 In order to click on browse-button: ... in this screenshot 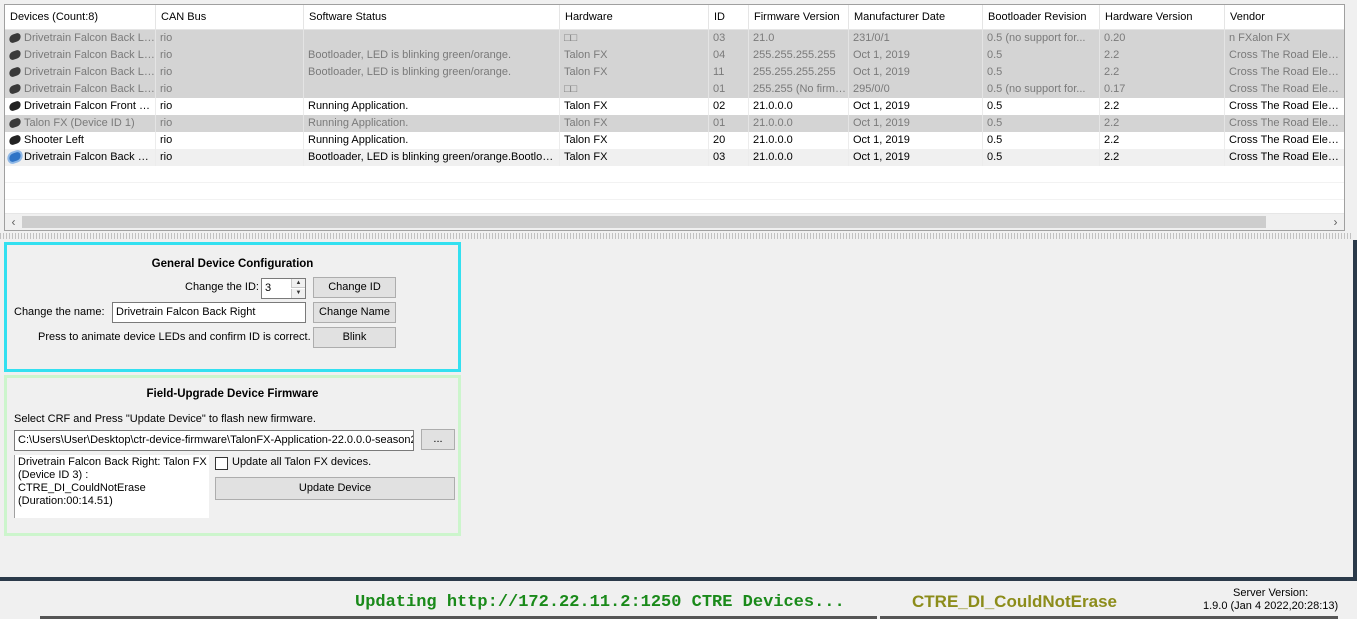, I will do `click(438, 439)`.